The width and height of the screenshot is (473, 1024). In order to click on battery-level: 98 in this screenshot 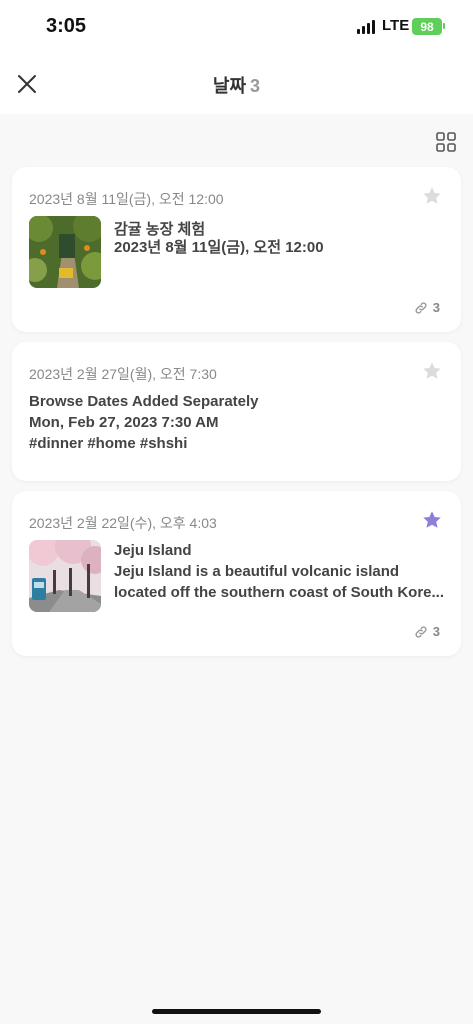, I will do `click(427, 26)`.